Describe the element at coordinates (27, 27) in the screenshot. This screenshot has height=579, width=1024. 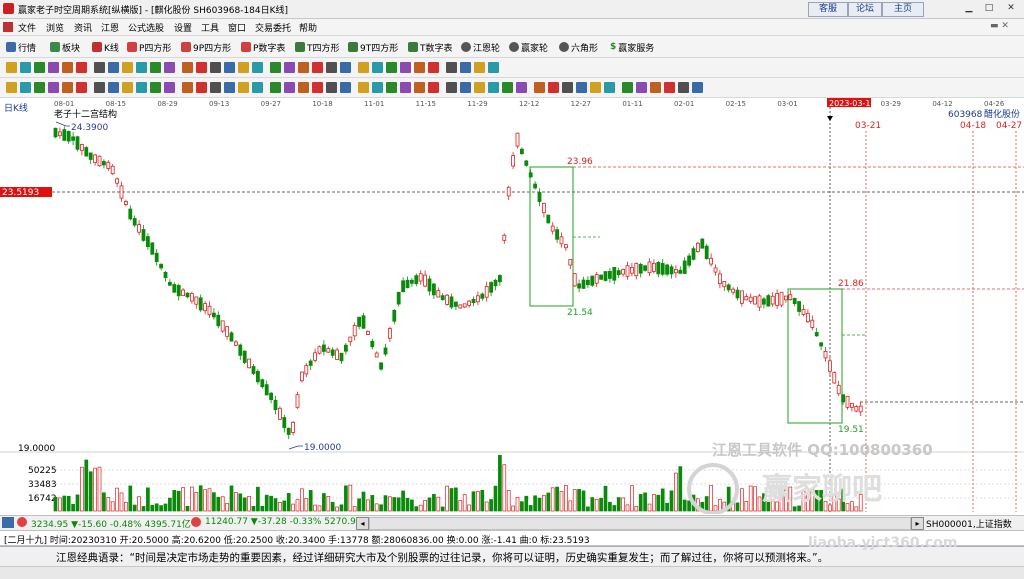
I see `menu-file: 文件` at that location.